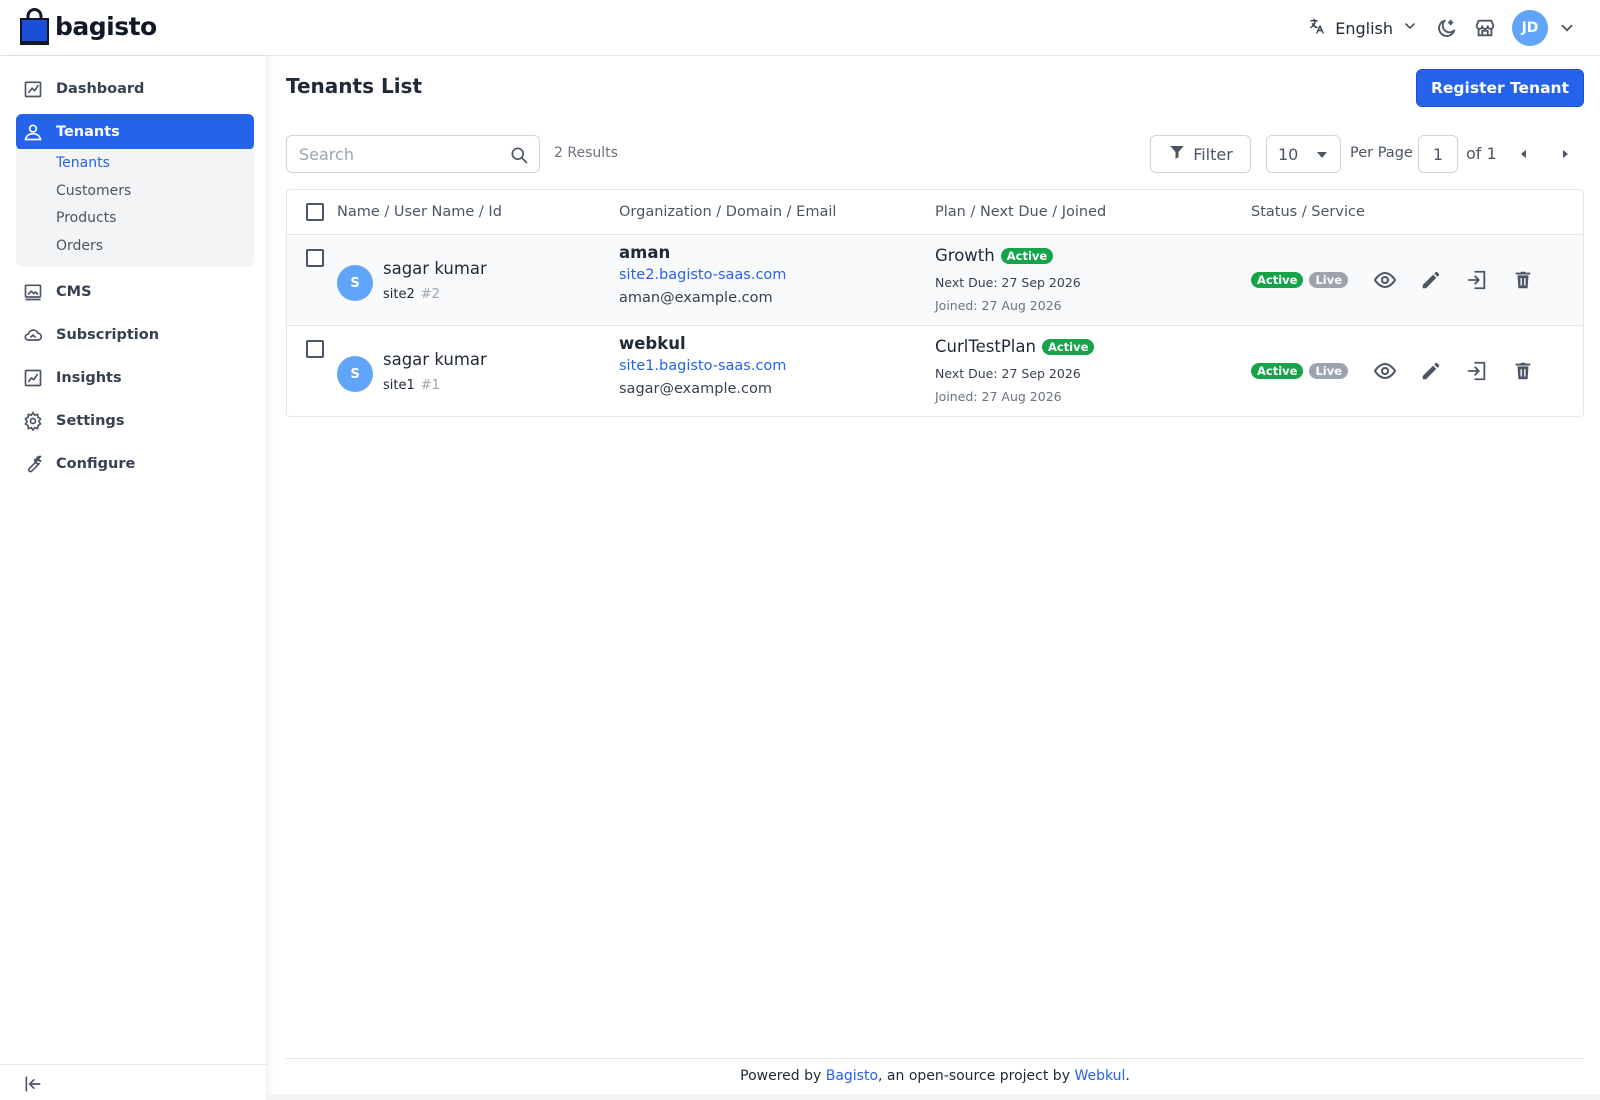  I want to click on filter-button: Filter, so click(1200, 154).